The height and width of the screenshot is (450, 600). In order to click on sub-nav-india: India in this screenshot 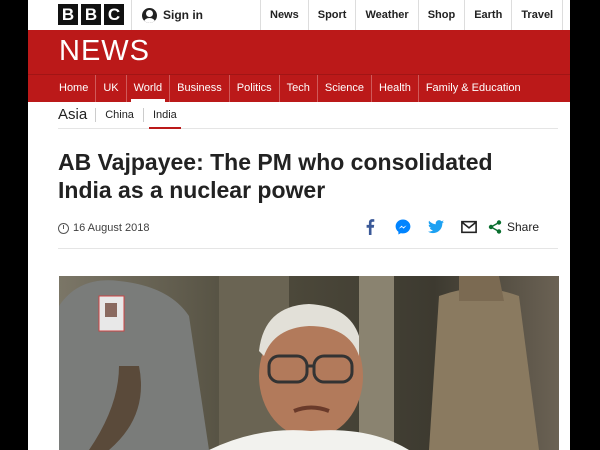, I will do `click(164, 118)`.